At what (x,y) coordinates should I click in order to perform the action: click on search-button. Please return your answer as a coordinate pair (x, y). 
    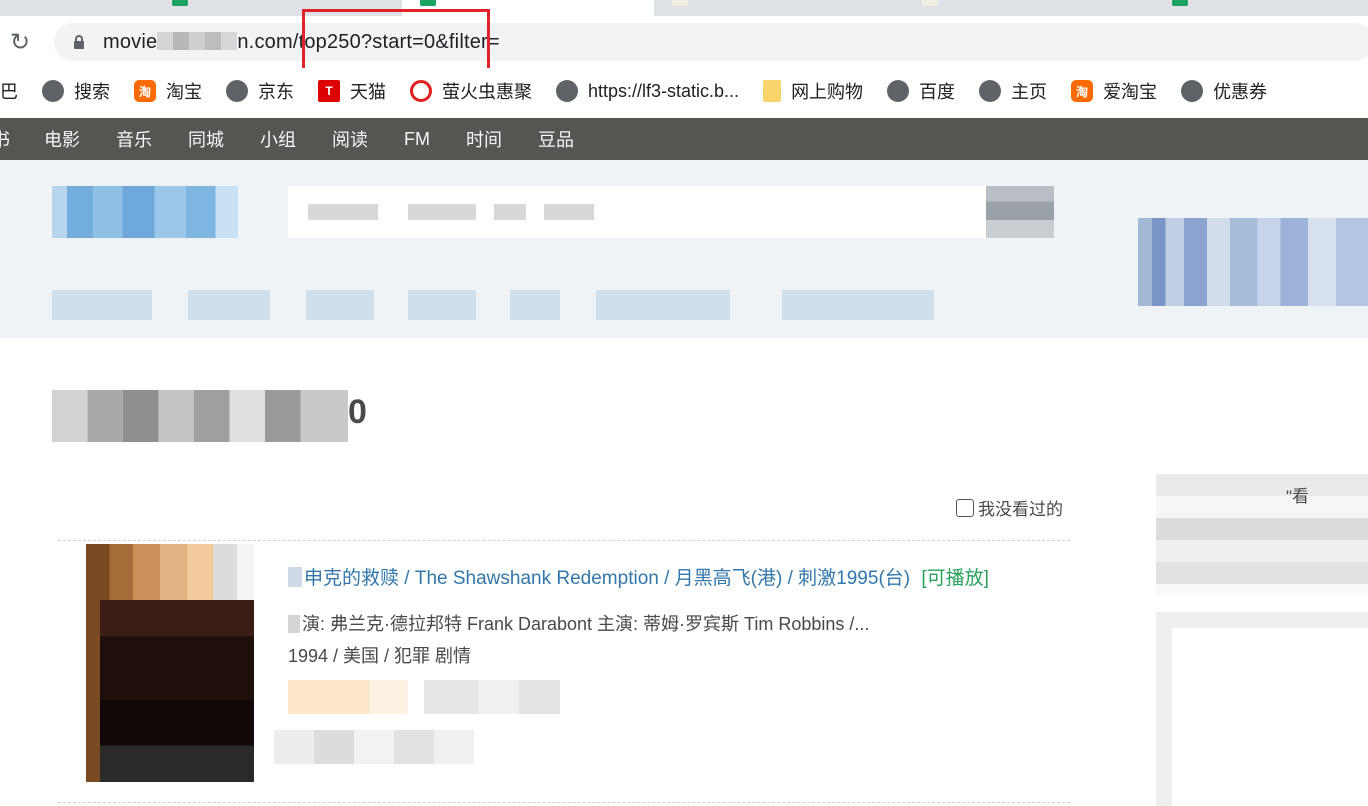
    Looking at the image, I should click on (1020, 212).